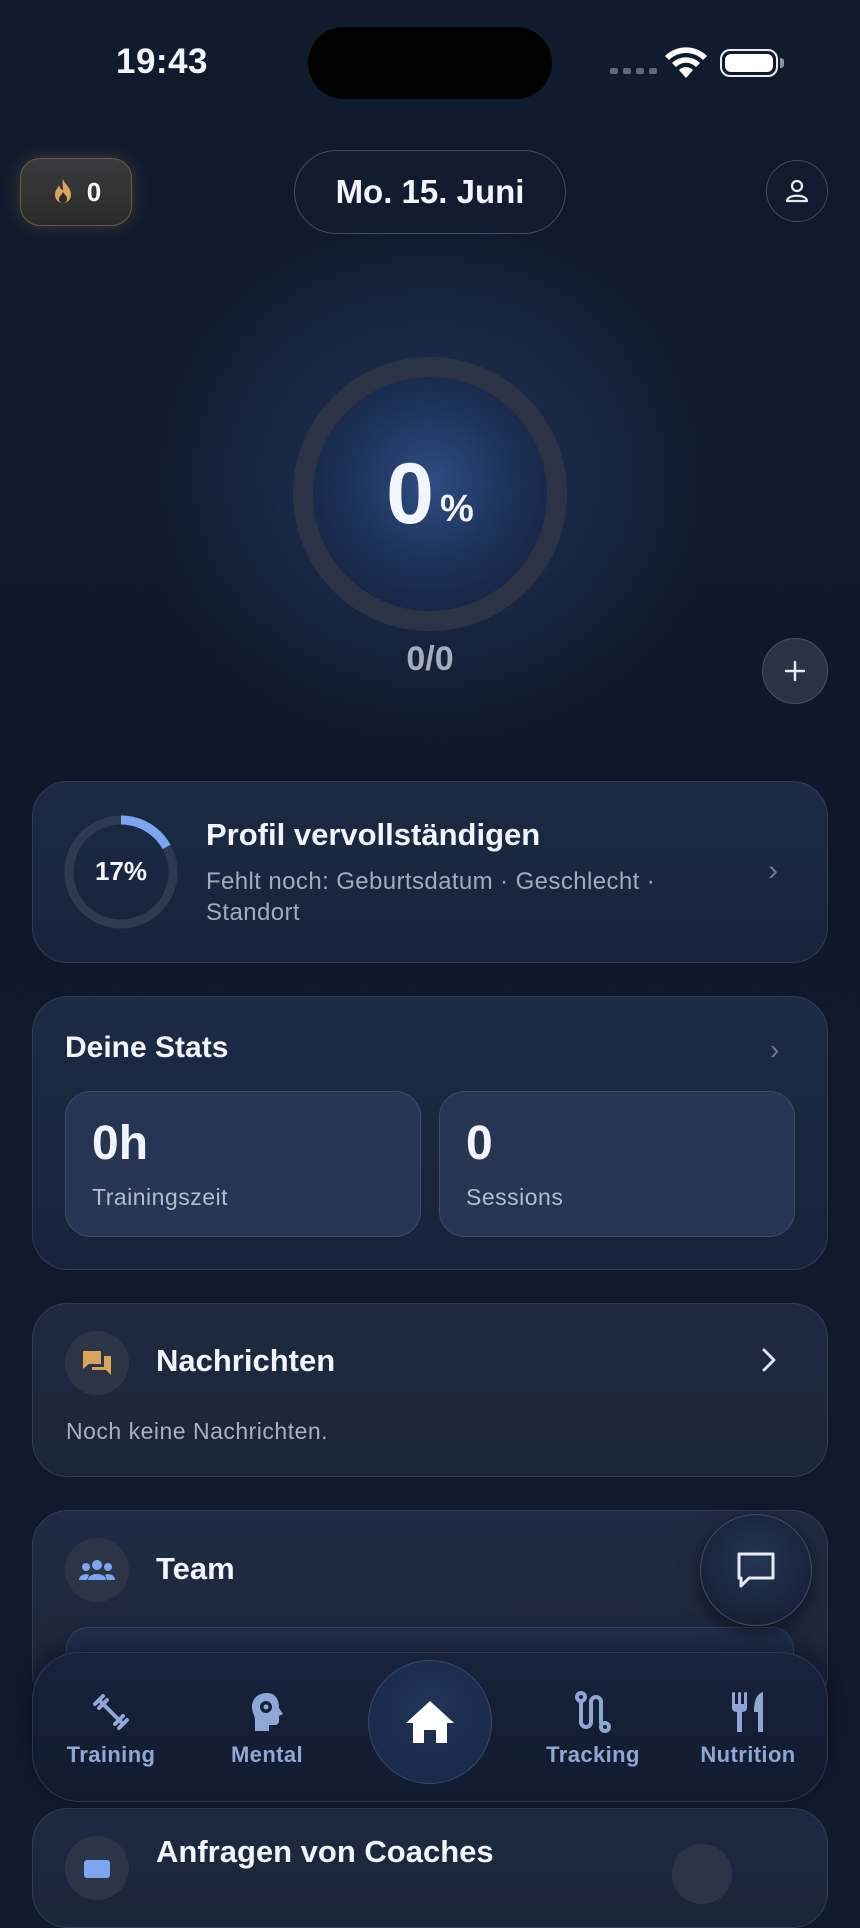 The image size is (860, 1928). I want to click on streak-badge: 0, so click(76, 192).